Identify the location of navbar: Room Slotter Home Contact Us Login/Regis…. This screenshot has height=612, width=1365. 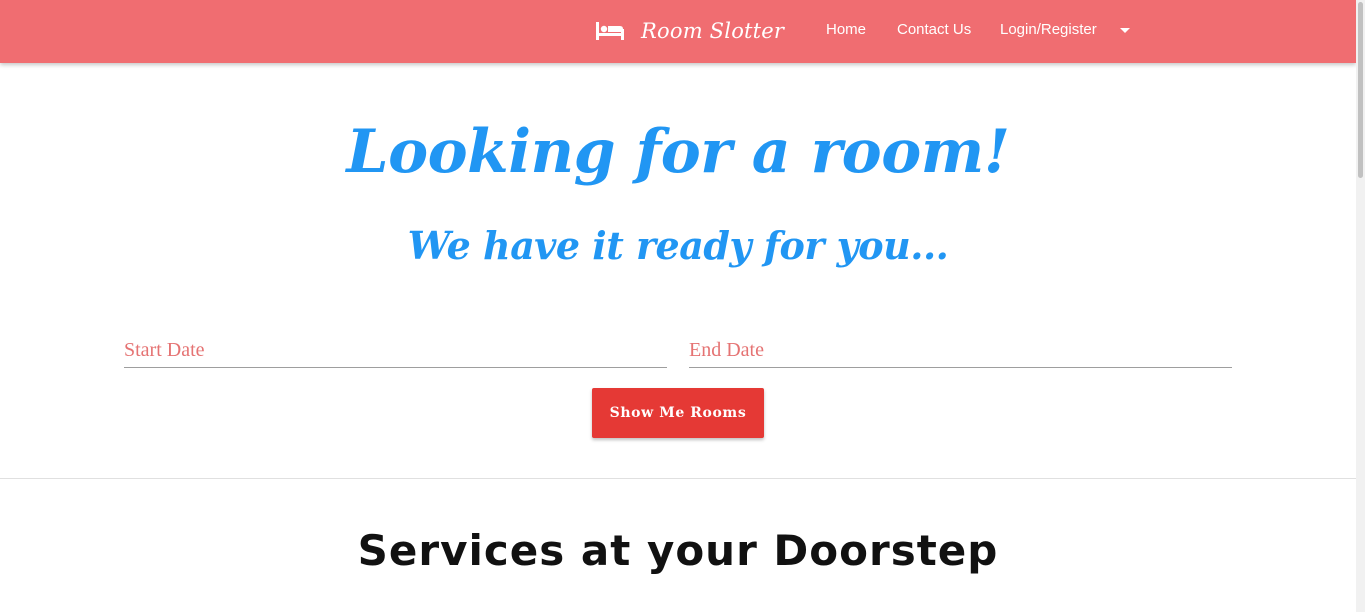
(678, 31).